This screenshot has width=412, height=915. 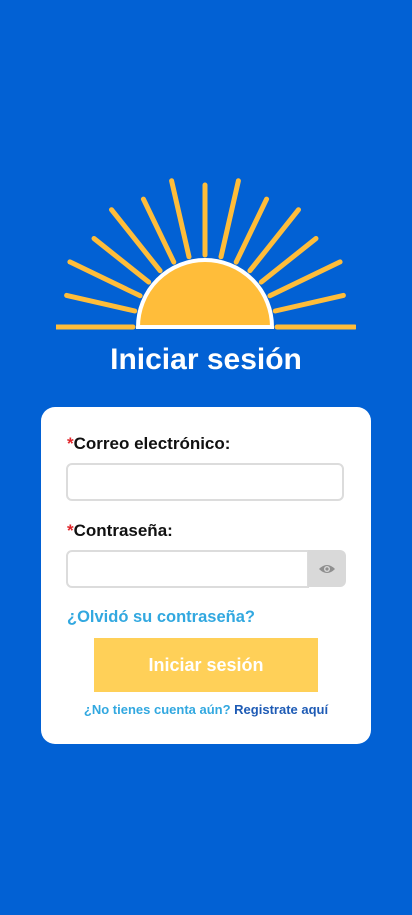 I want to click on email-input, so click(x=205, y=482).